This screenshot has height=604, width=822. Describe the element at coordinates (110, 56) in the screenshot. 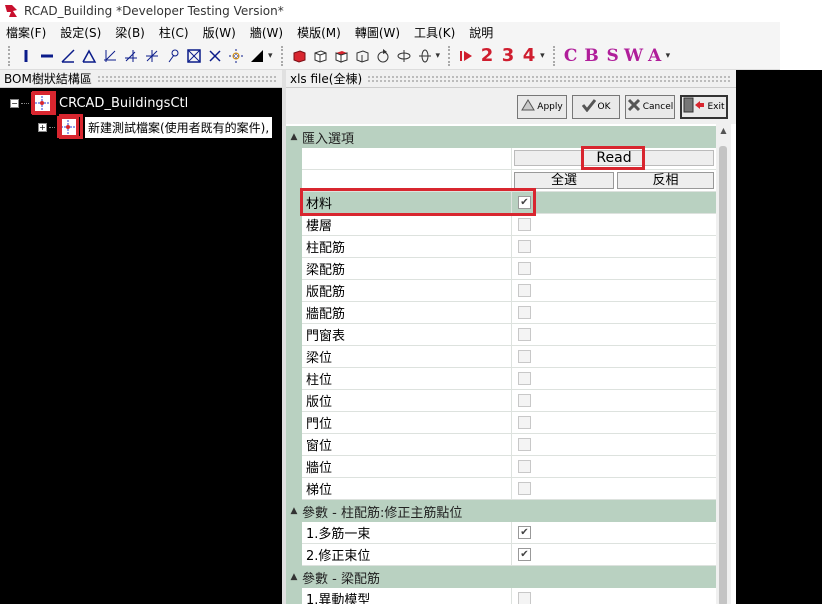

I see `grid-axis-tool-icon` at that location.